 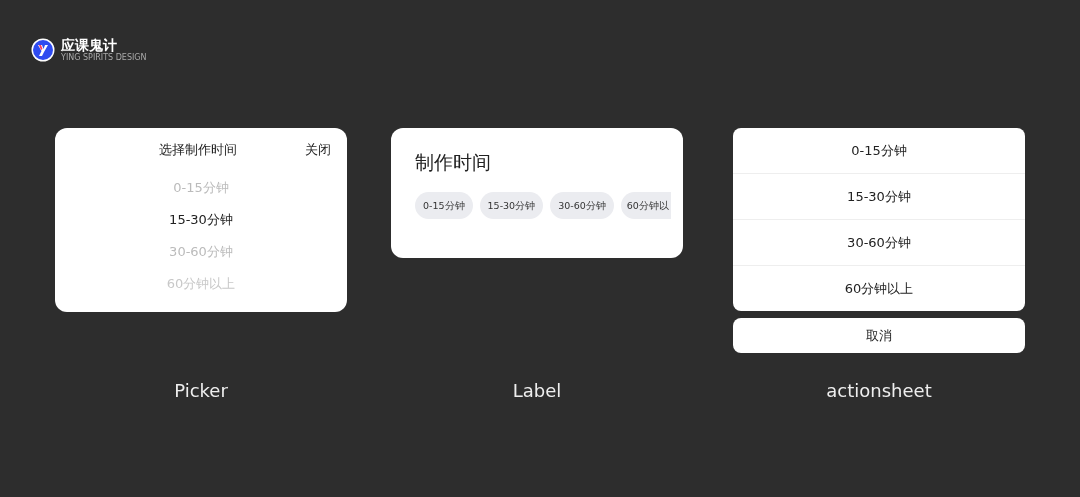 I want to click on logo-name: 应课鬼计, so click(x=89, y=45).